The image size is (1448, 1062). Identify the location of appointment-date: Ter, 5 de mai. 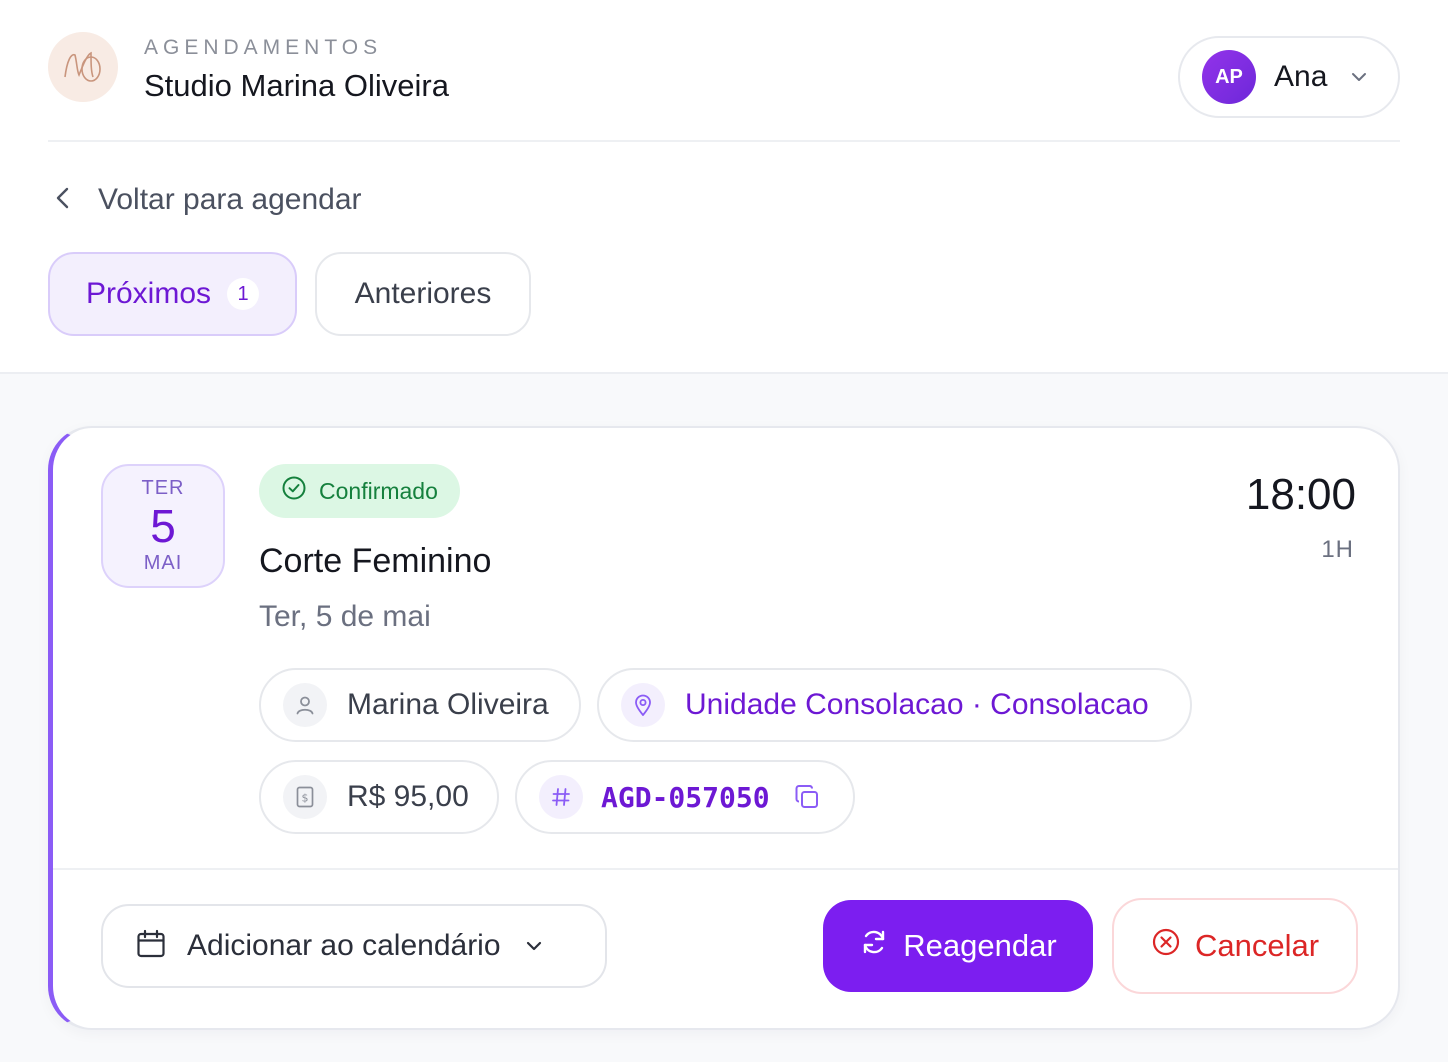
(345, 616).